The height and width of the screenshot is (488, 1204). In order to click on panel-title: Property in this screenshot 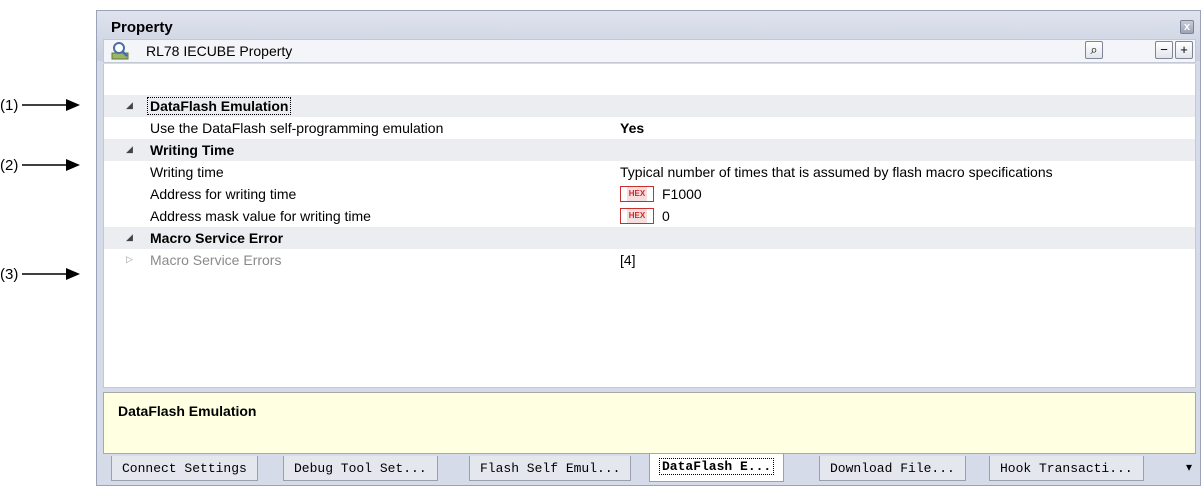, I will do `click(142, 27)`.